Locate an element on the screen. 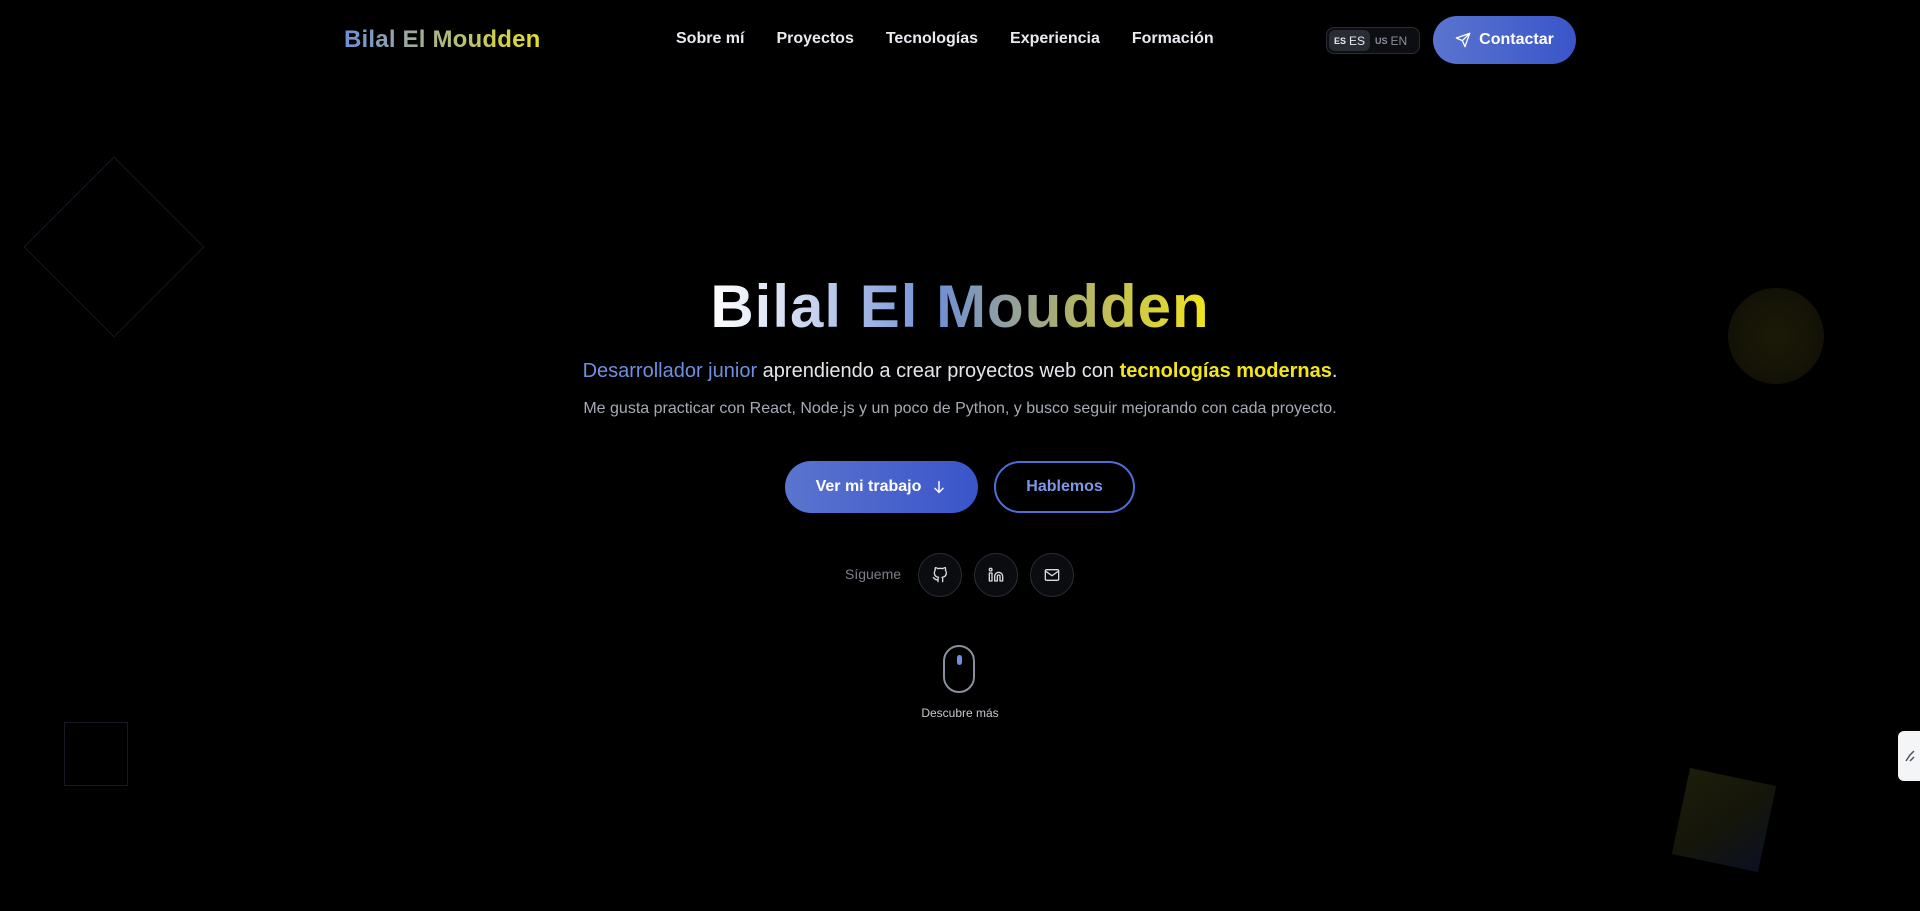 The height and width of the screenshot is (911, 1920). contact-button-label: Contactar is located at coordinates (1516, 39).